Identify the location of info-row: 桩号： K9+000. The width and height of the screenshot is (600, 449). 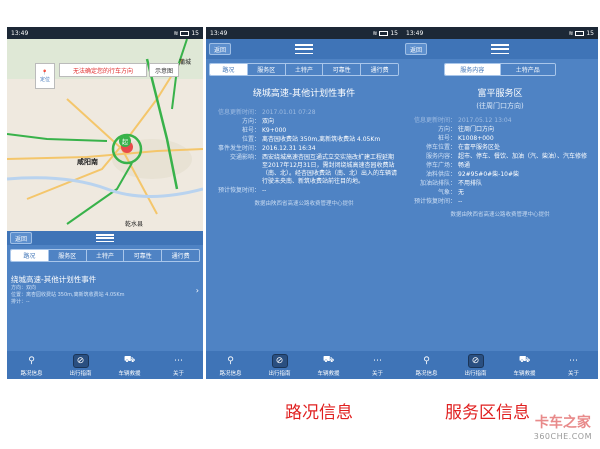
(304, 131).